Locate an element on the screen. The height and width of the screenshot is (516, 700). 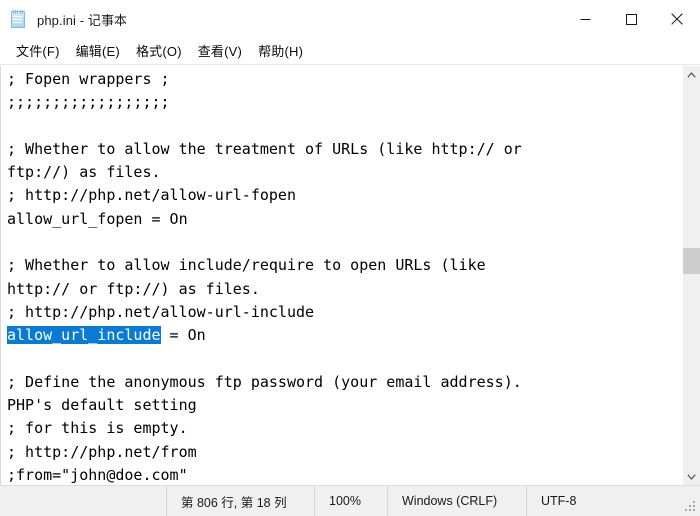
scroll-down-button is located at coordinates (691, 476).